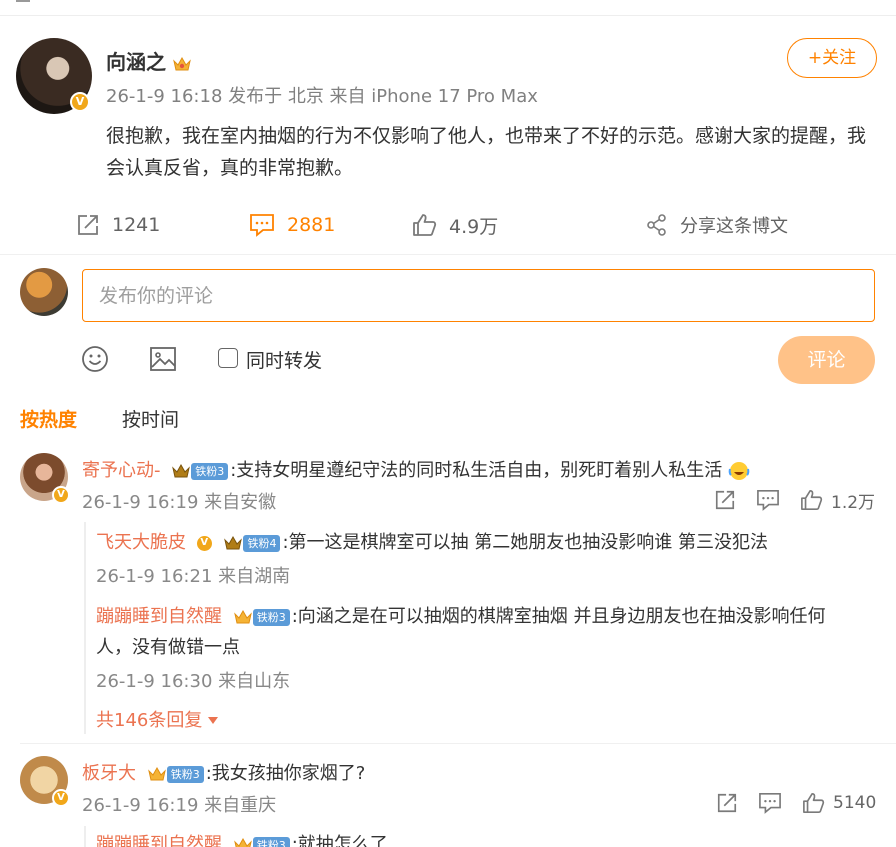 This screenshot has height=847, width=896. Describe the element at coordinates (826, 360) in the screenshot. I see `submit-comment-button: 评论` at that location.